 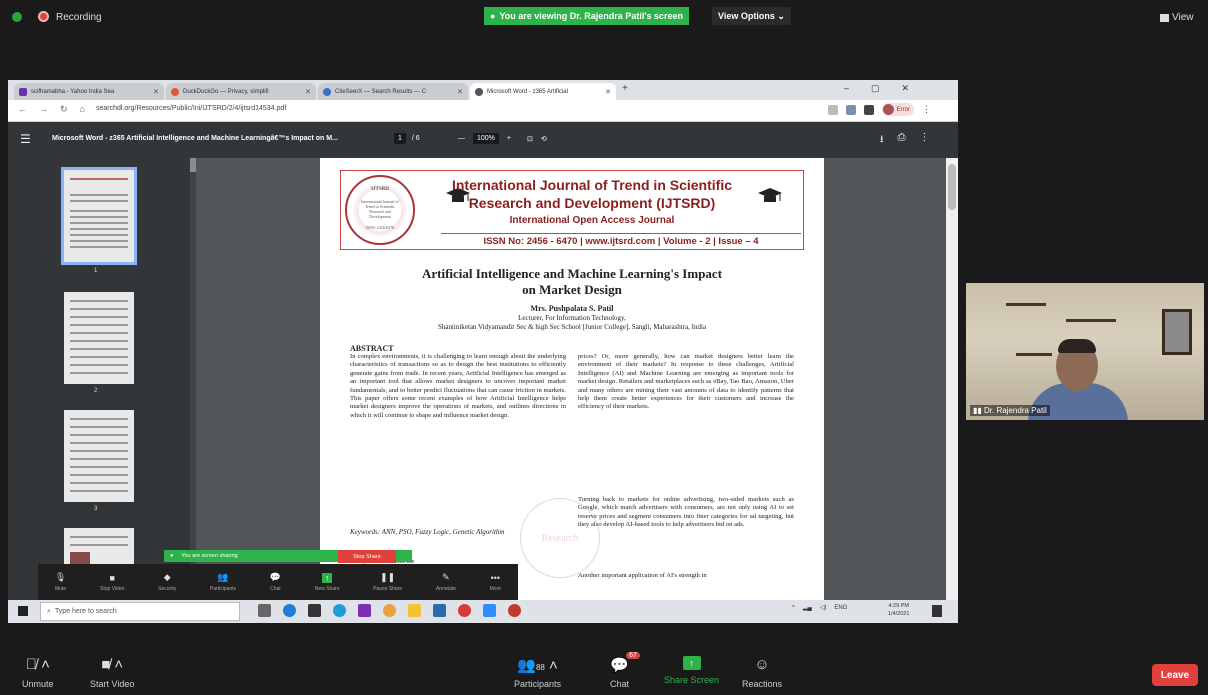 What do you see at coordinates (1177, 17) in the screenshot?
I see `view-button: View` at bounding box center [1177, 17].